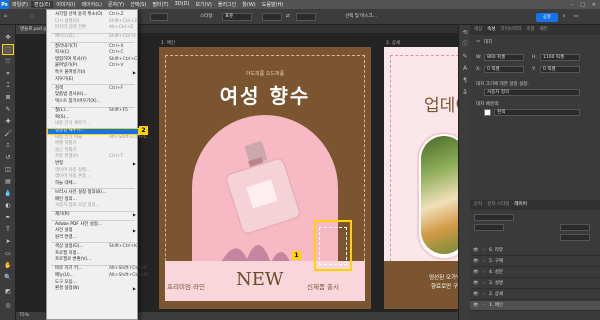 The width and height of the screenshot is (600, 320). Describe the element at coordinates (547, 17) in the screenshot. I see `share-button: 공유` at that location.